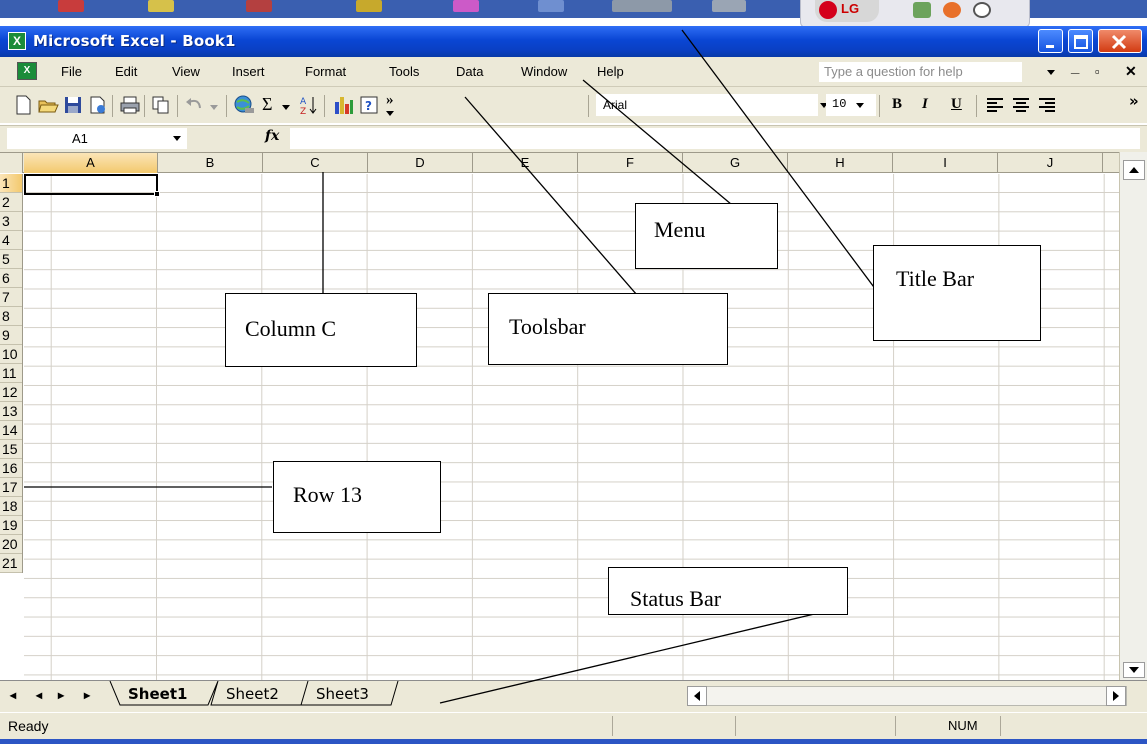  Describe the element at coordinates (995, 105) in the screenshot. I see `align-left-icon` at that location.